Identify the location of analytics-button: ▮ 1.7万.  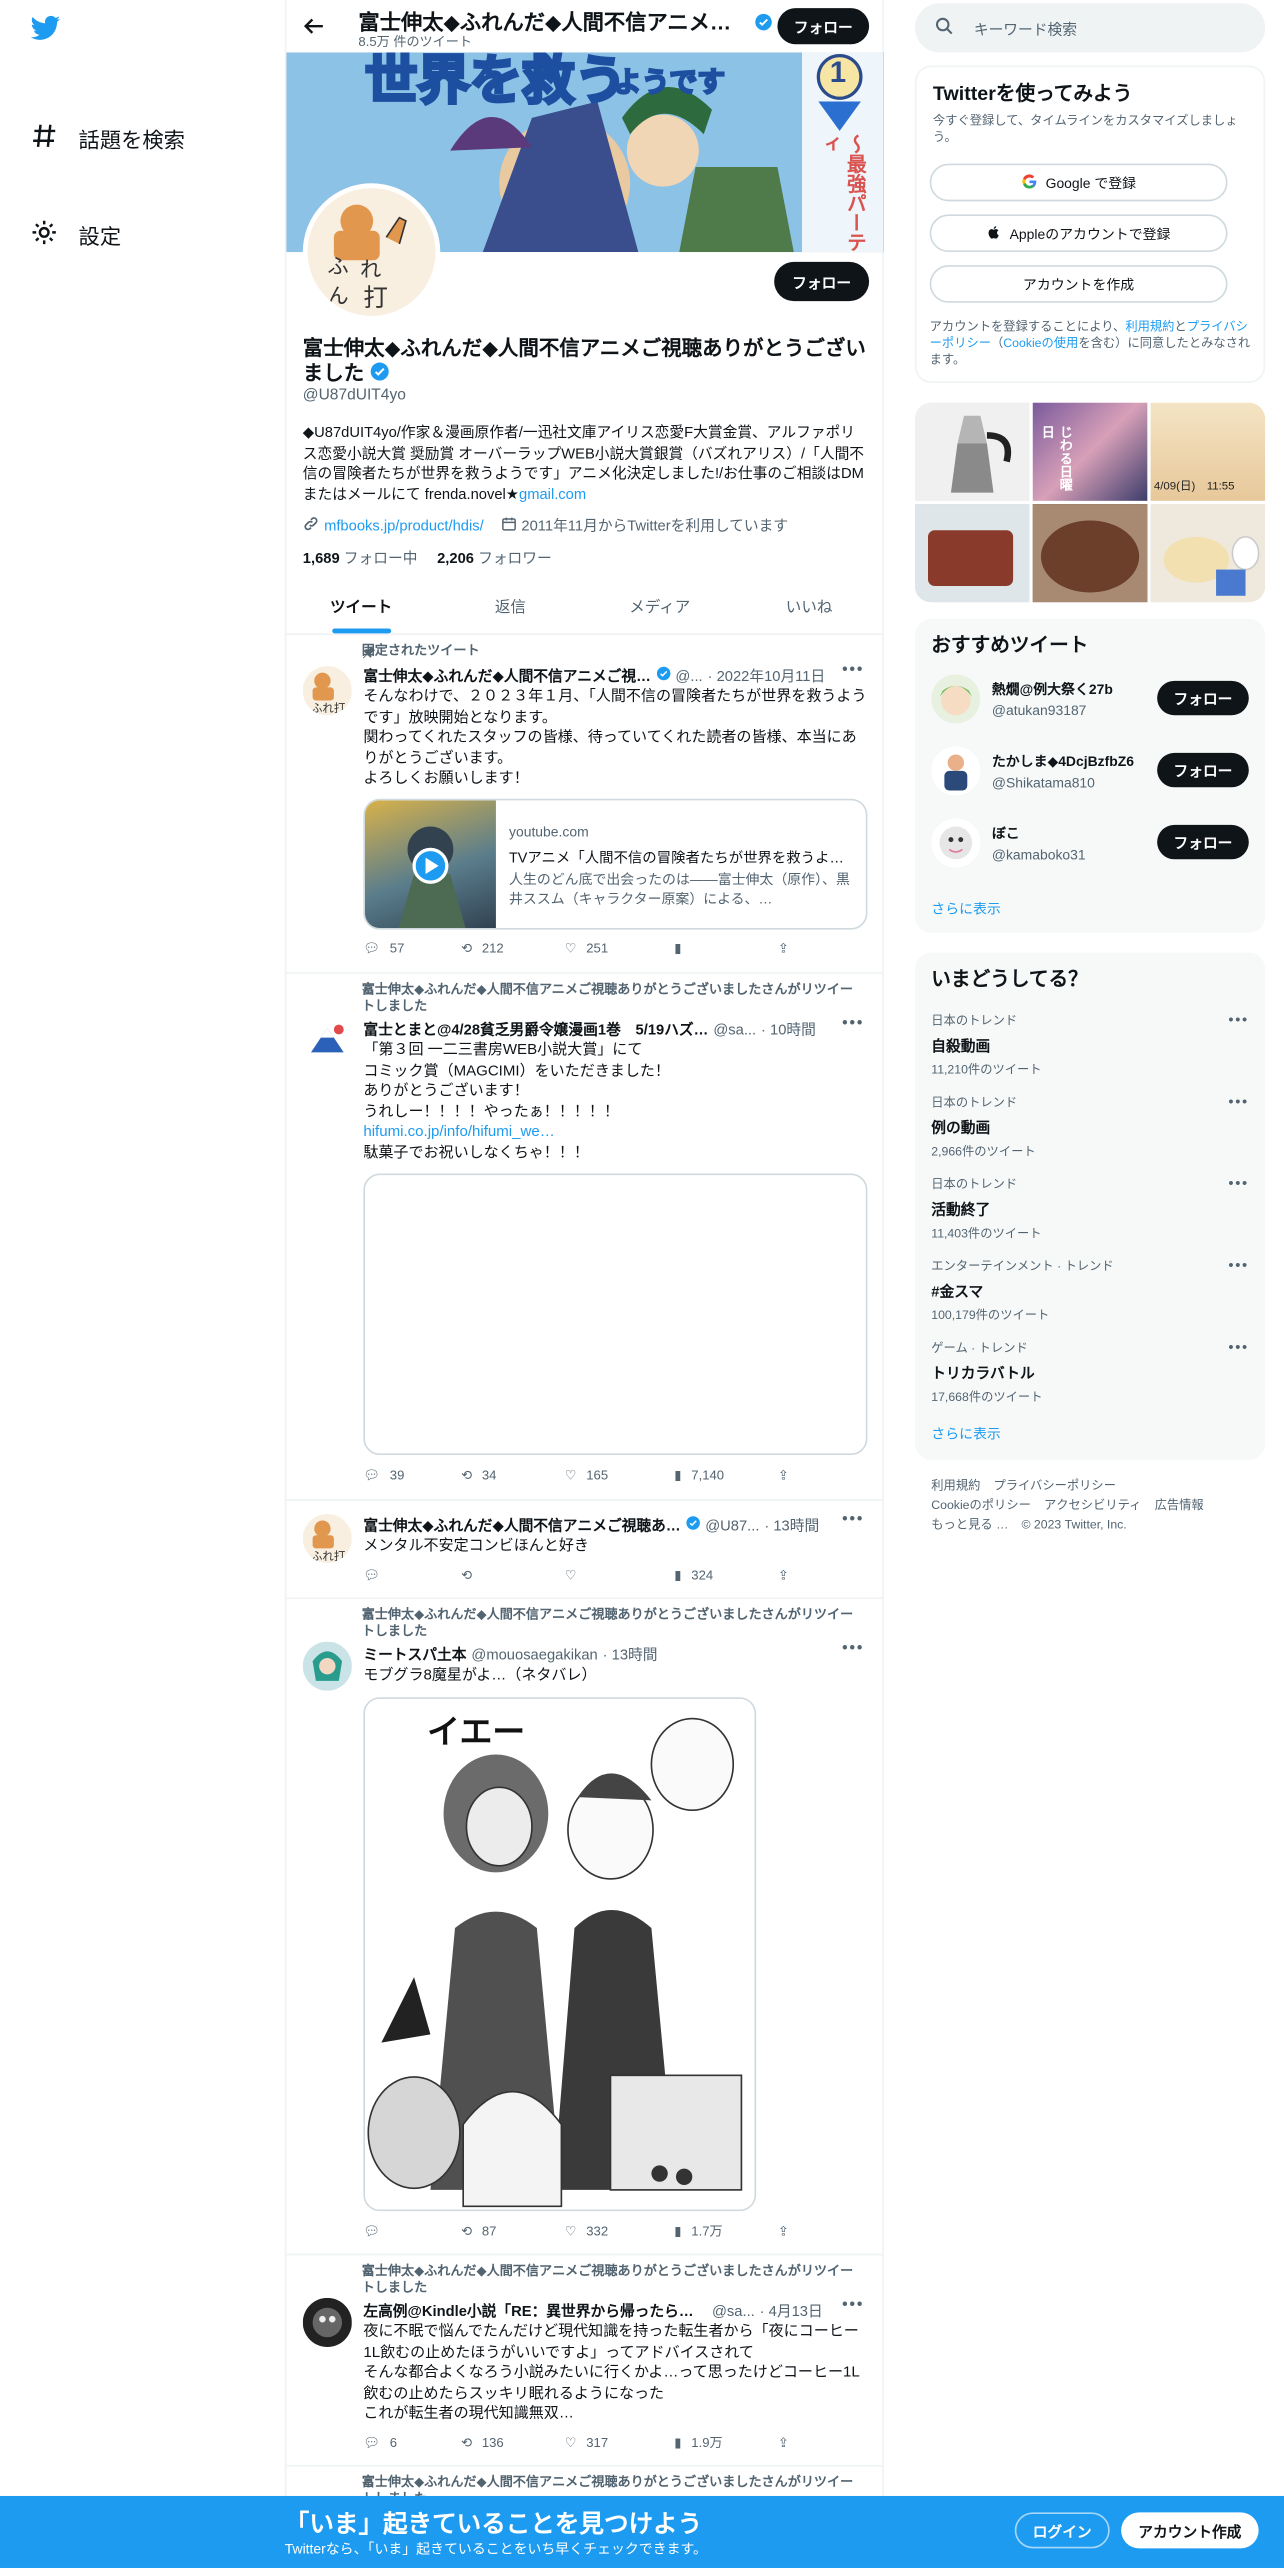
(726, 2232).